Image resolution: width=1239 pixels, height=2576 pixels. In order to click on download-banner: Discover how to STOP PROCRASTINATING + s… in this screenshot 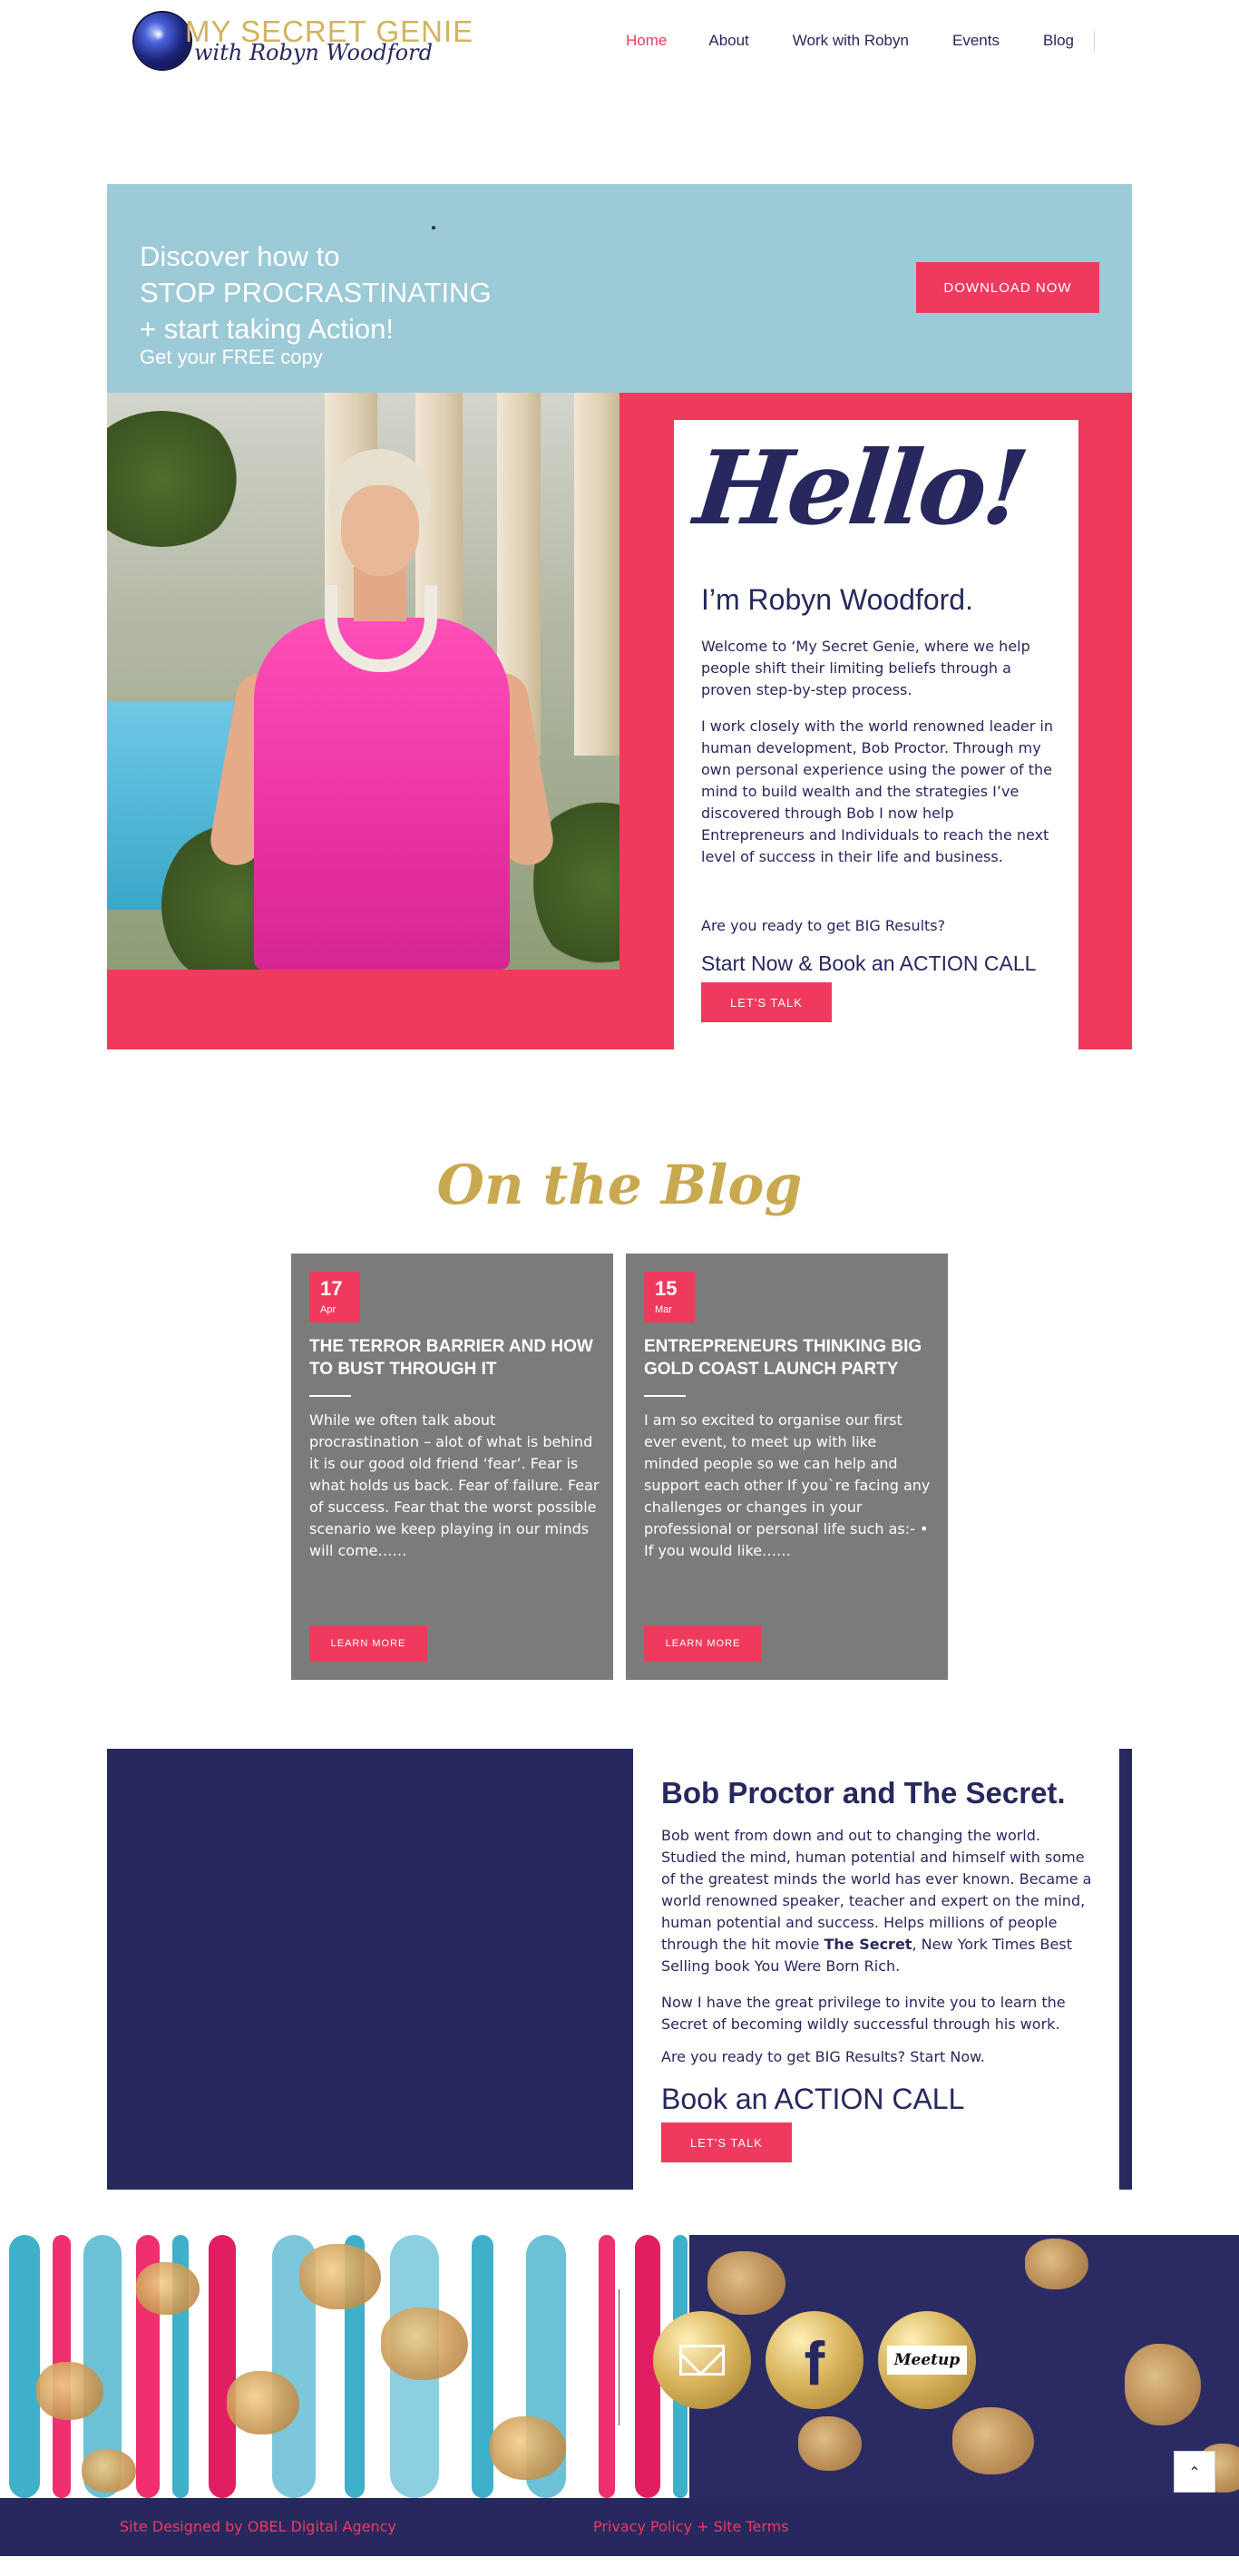, I will do `click(619, 288)`.